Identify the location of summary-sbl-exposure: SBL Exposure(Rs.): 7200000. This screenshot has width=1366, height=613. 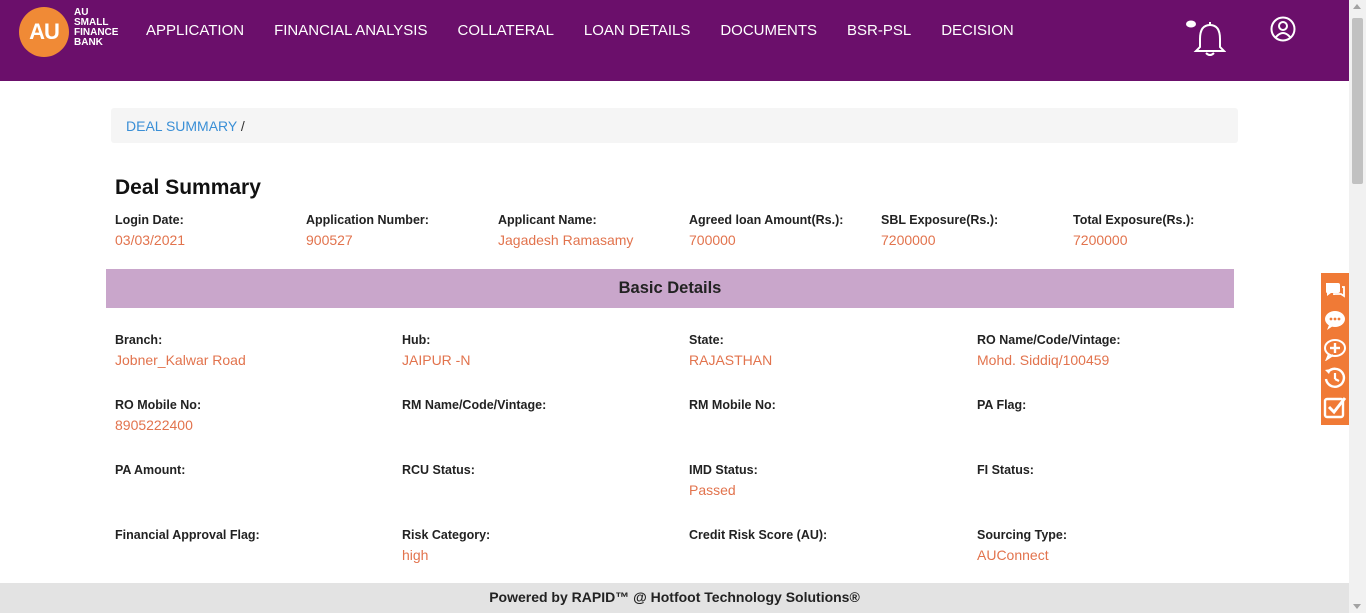
(971, 230).